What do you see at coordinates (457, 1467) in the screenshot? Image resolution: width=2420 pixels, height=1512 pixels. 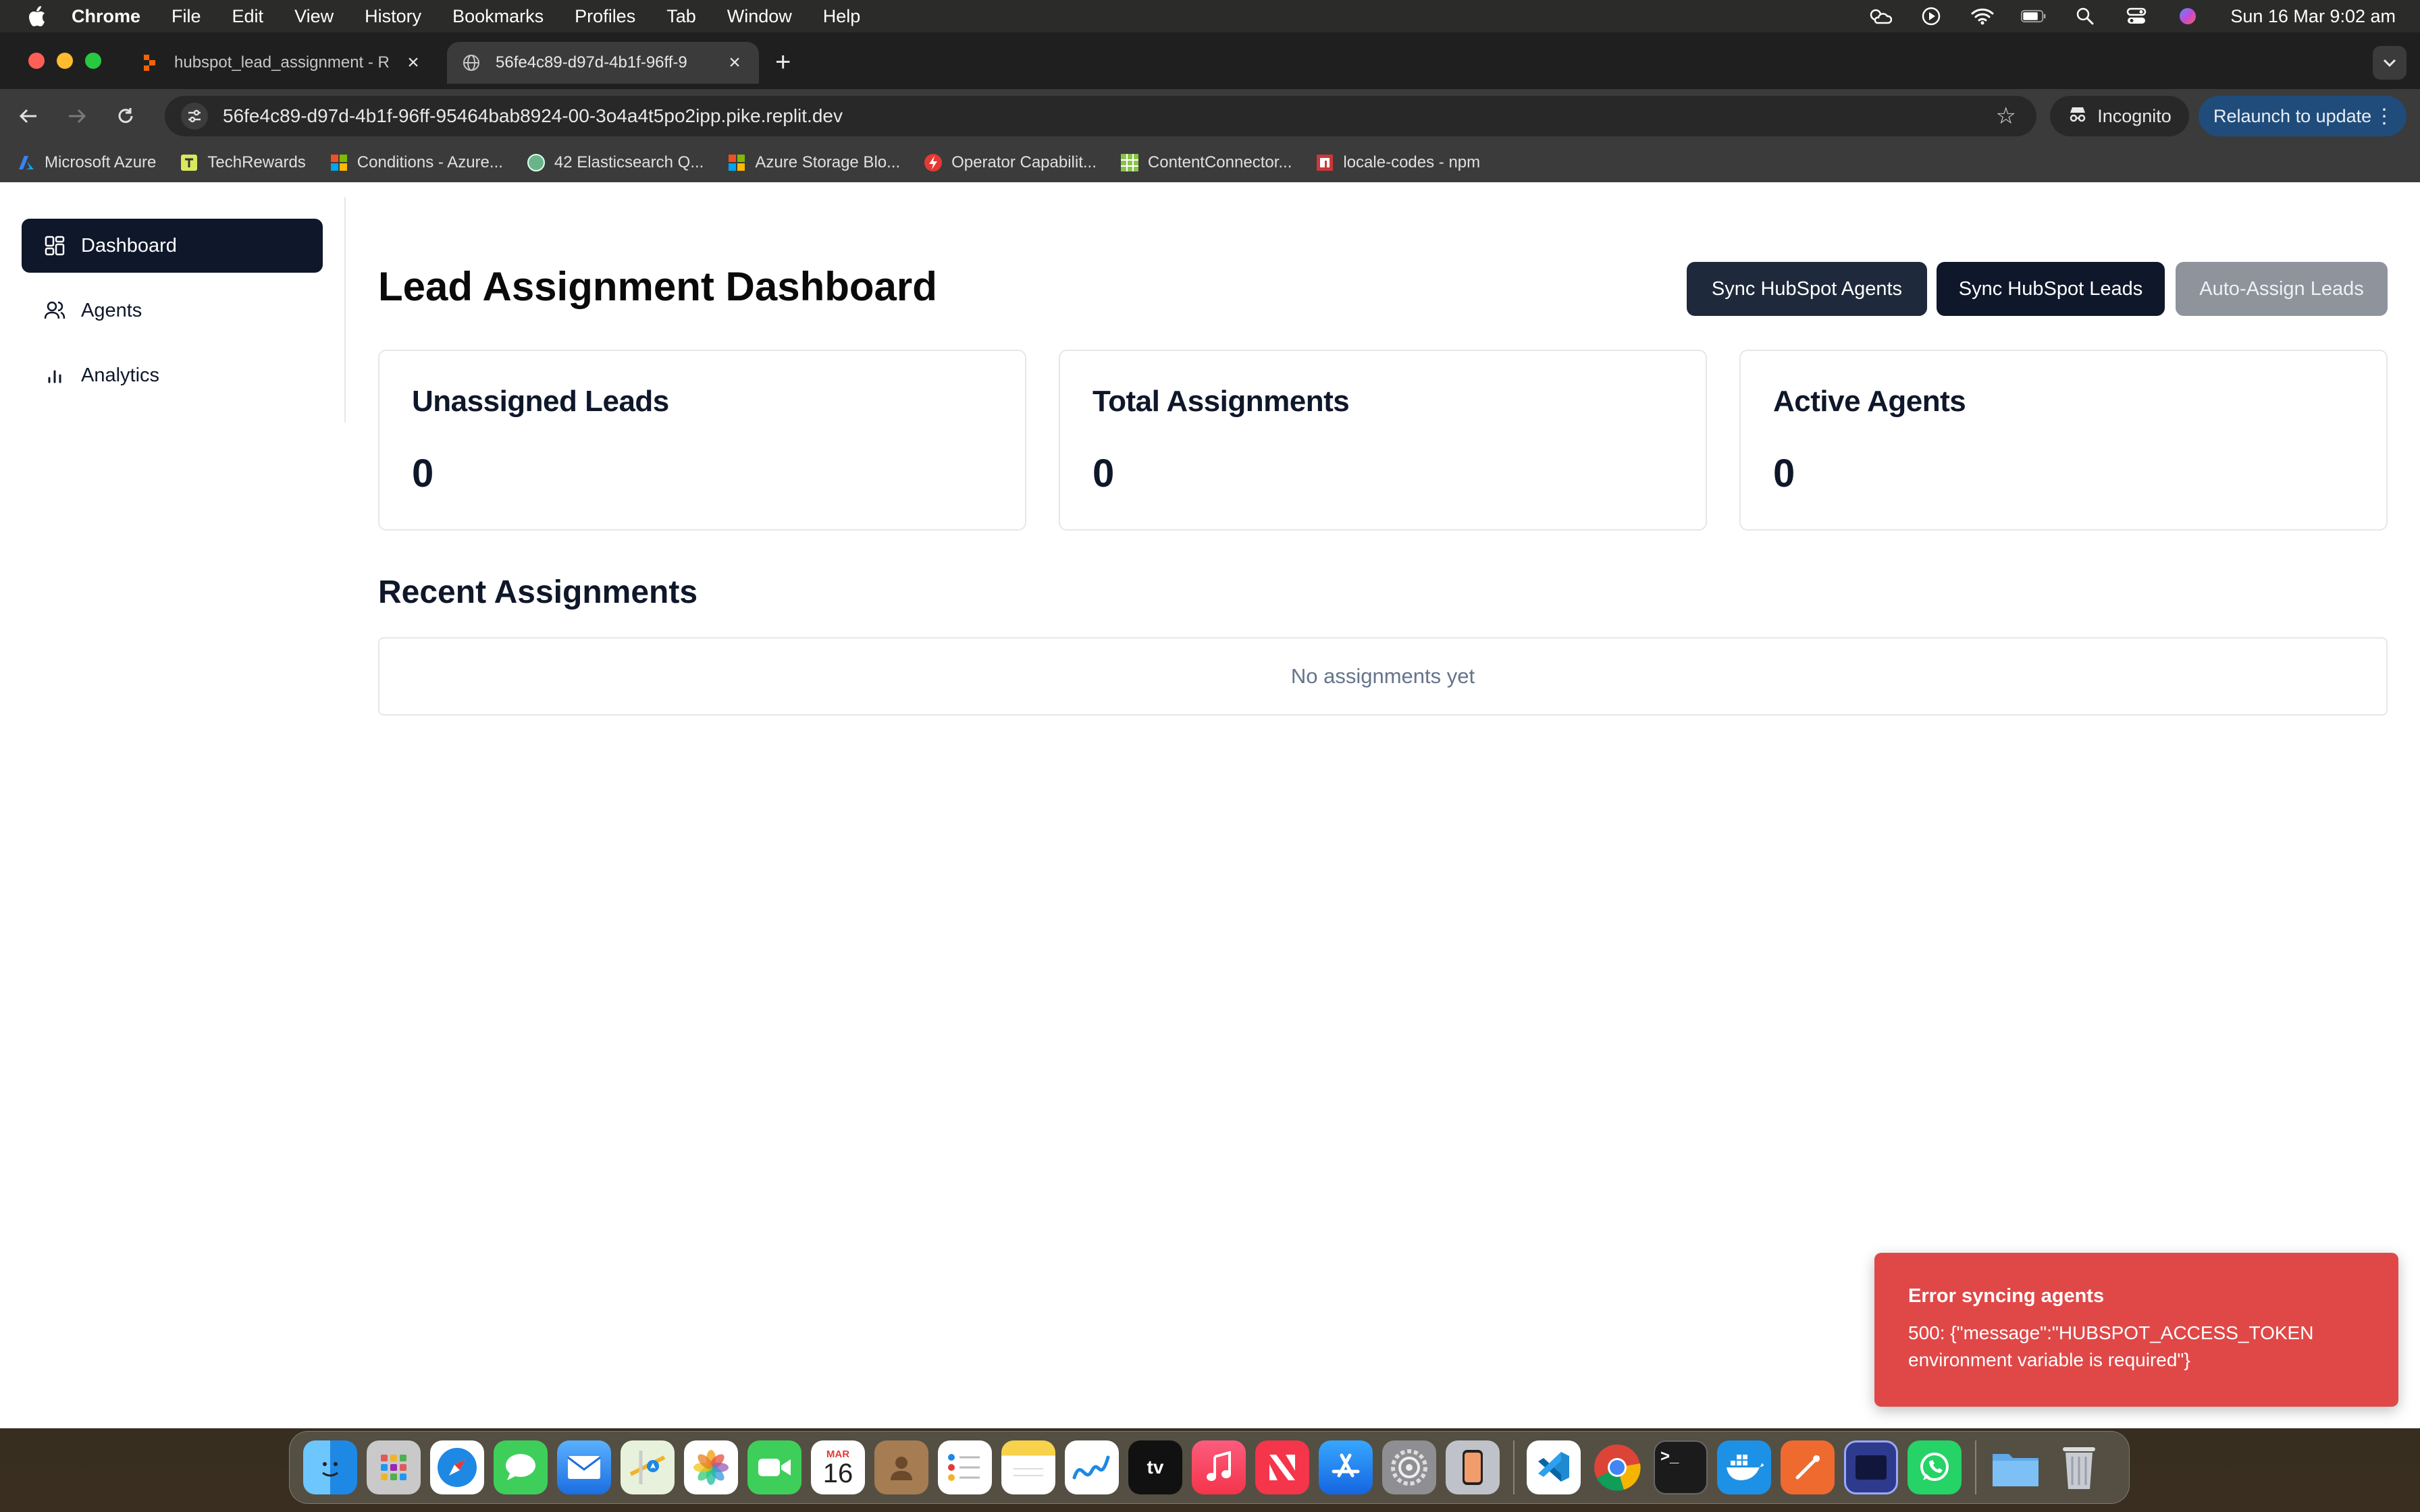 I see `safari-icon` at bounding box center [457, 1467].